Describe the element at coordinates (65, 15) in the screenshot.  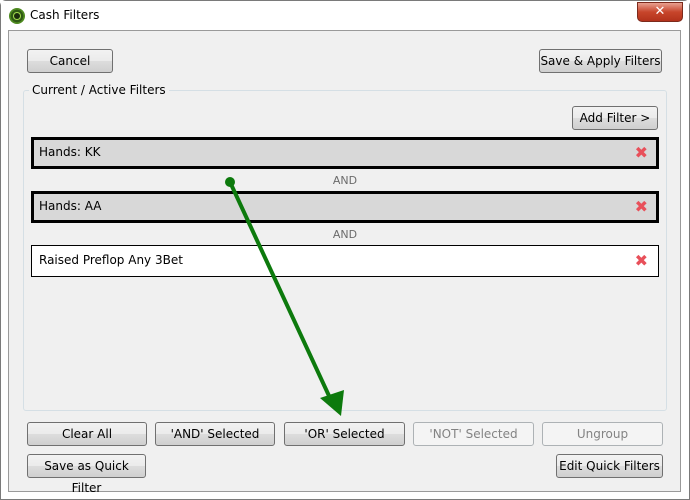
I see `window-title: Cash Filters` at that location.